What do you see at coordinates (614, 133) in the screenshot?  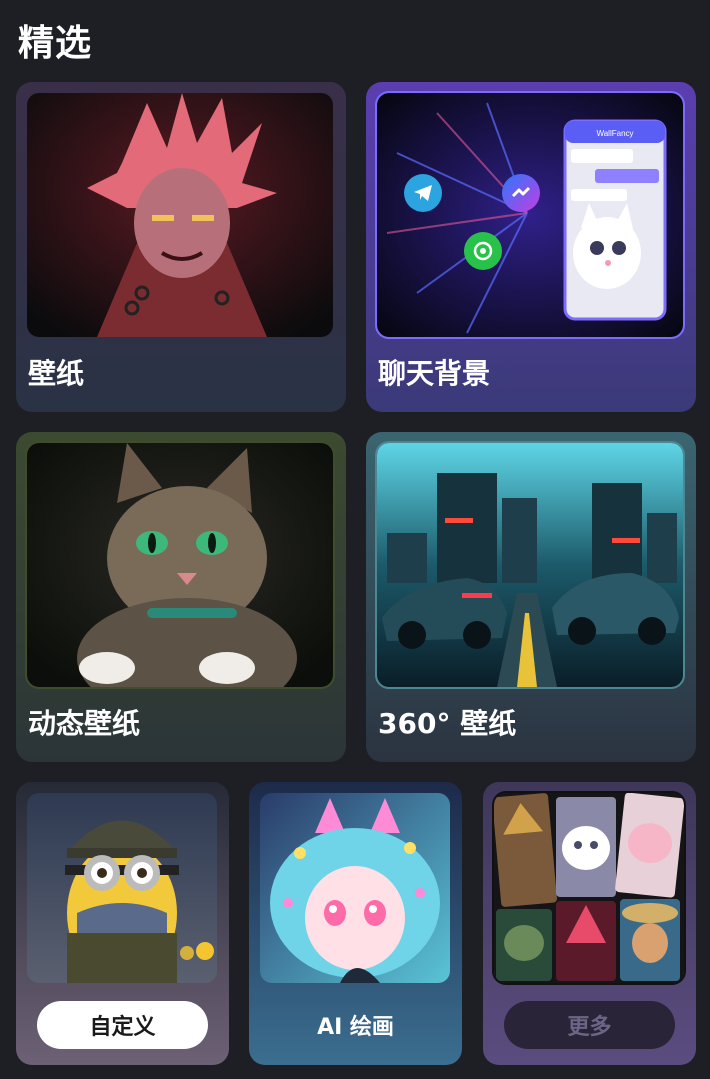 I see `chat-app-name: WallFancy` at bounding box center [614, 133].